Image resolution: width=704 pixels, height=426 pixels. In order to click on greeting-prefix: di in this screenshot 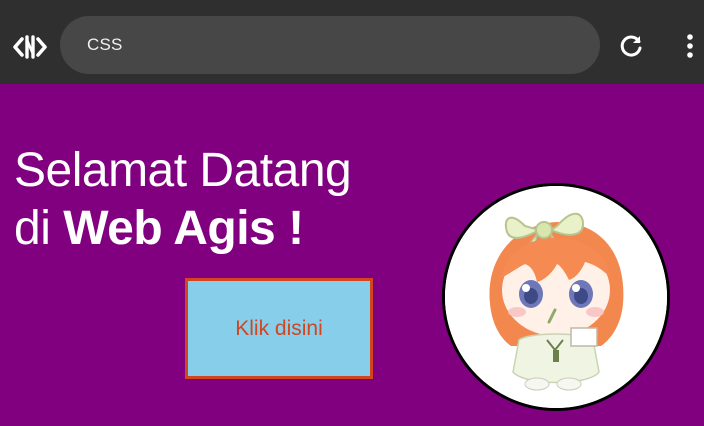, I will do `click(32, 228)`.